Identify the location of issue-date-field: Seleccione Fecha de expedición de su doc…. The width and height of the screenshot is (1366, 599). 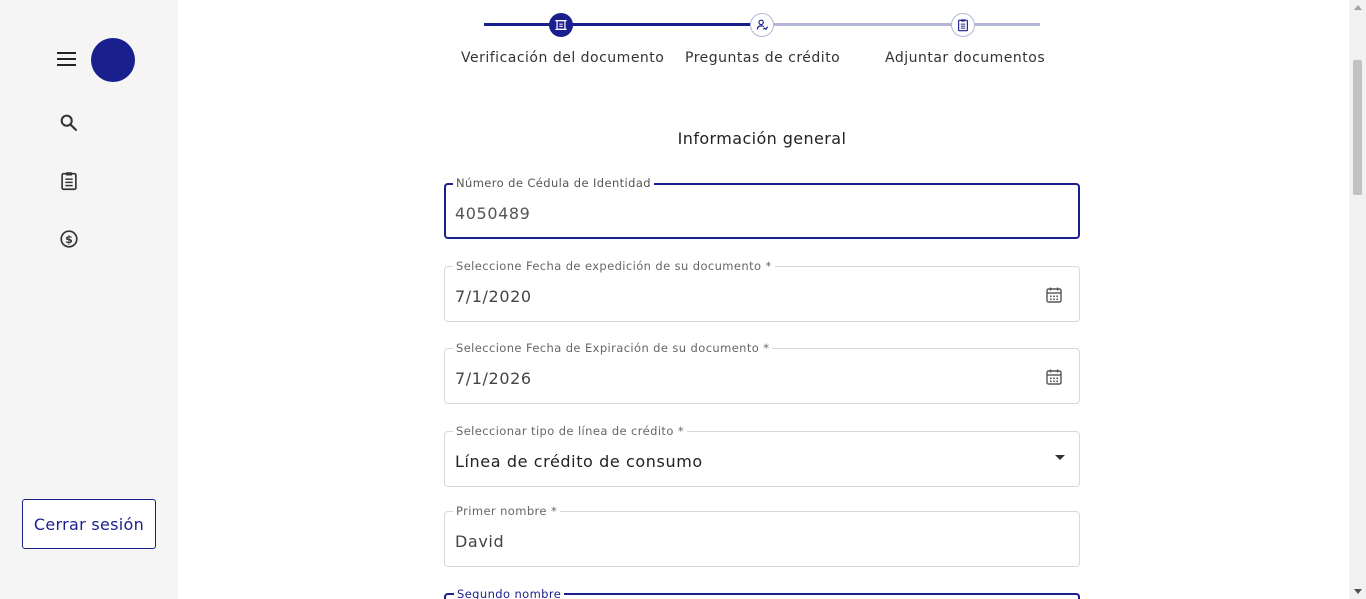
(762, 290).